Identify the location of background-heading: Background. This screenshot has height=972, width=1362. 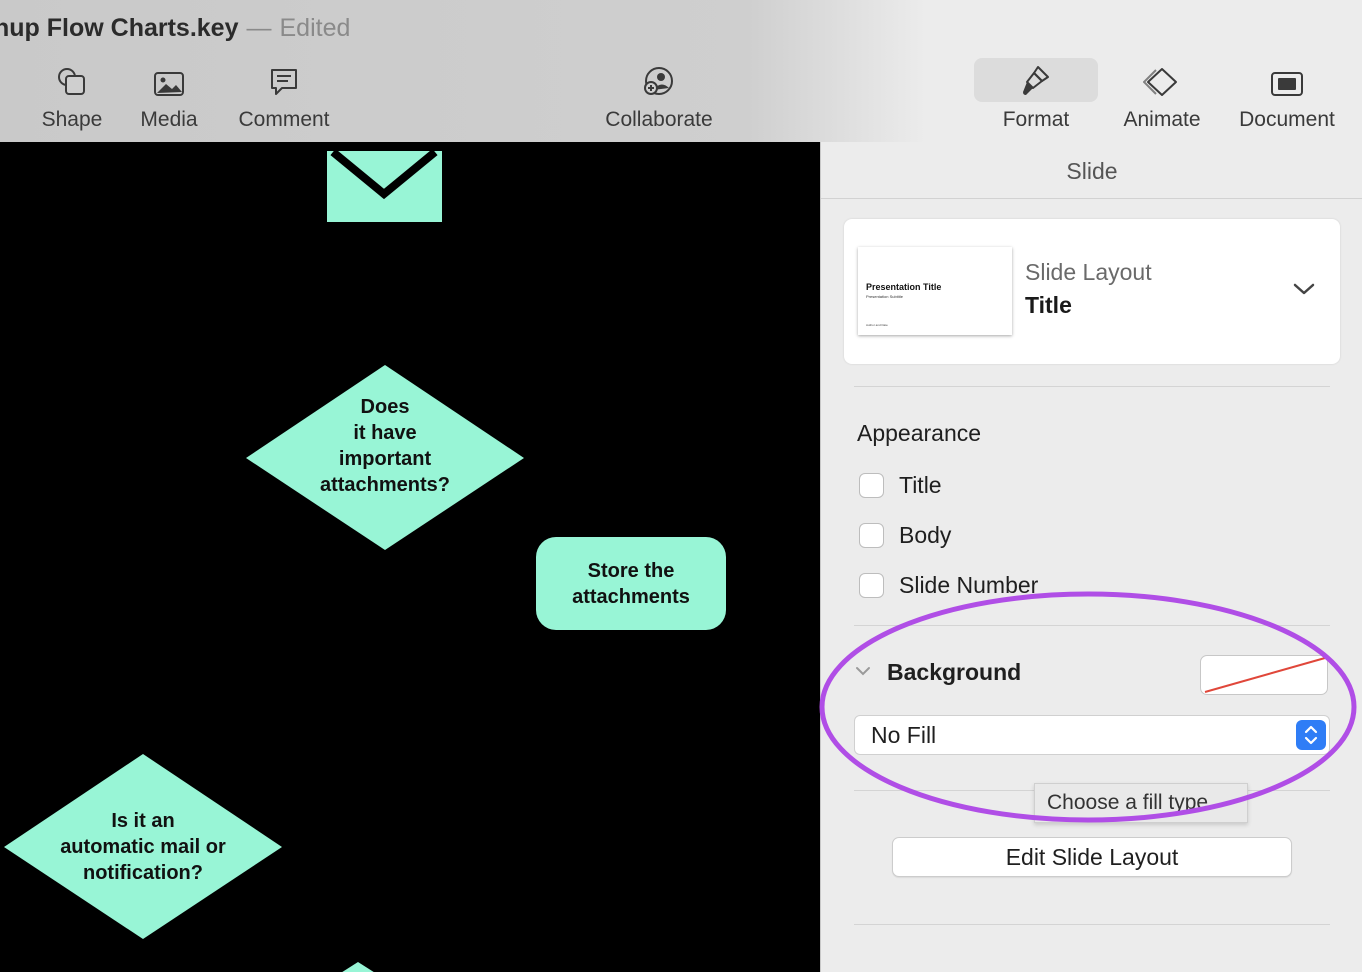
(954, 672).